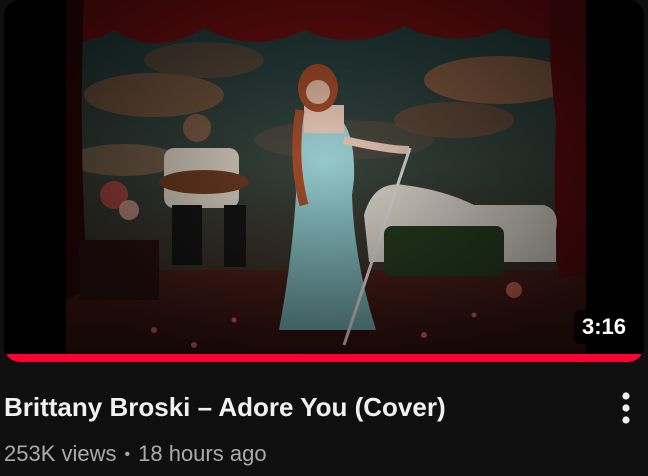 The width and height of the screenshot is (648, 476). What do you see at coordinates (294, 407) in the screenshot?
I see `video-title: Brittany Broski – Adore You (Cover)` at bounding box center [294, 407].